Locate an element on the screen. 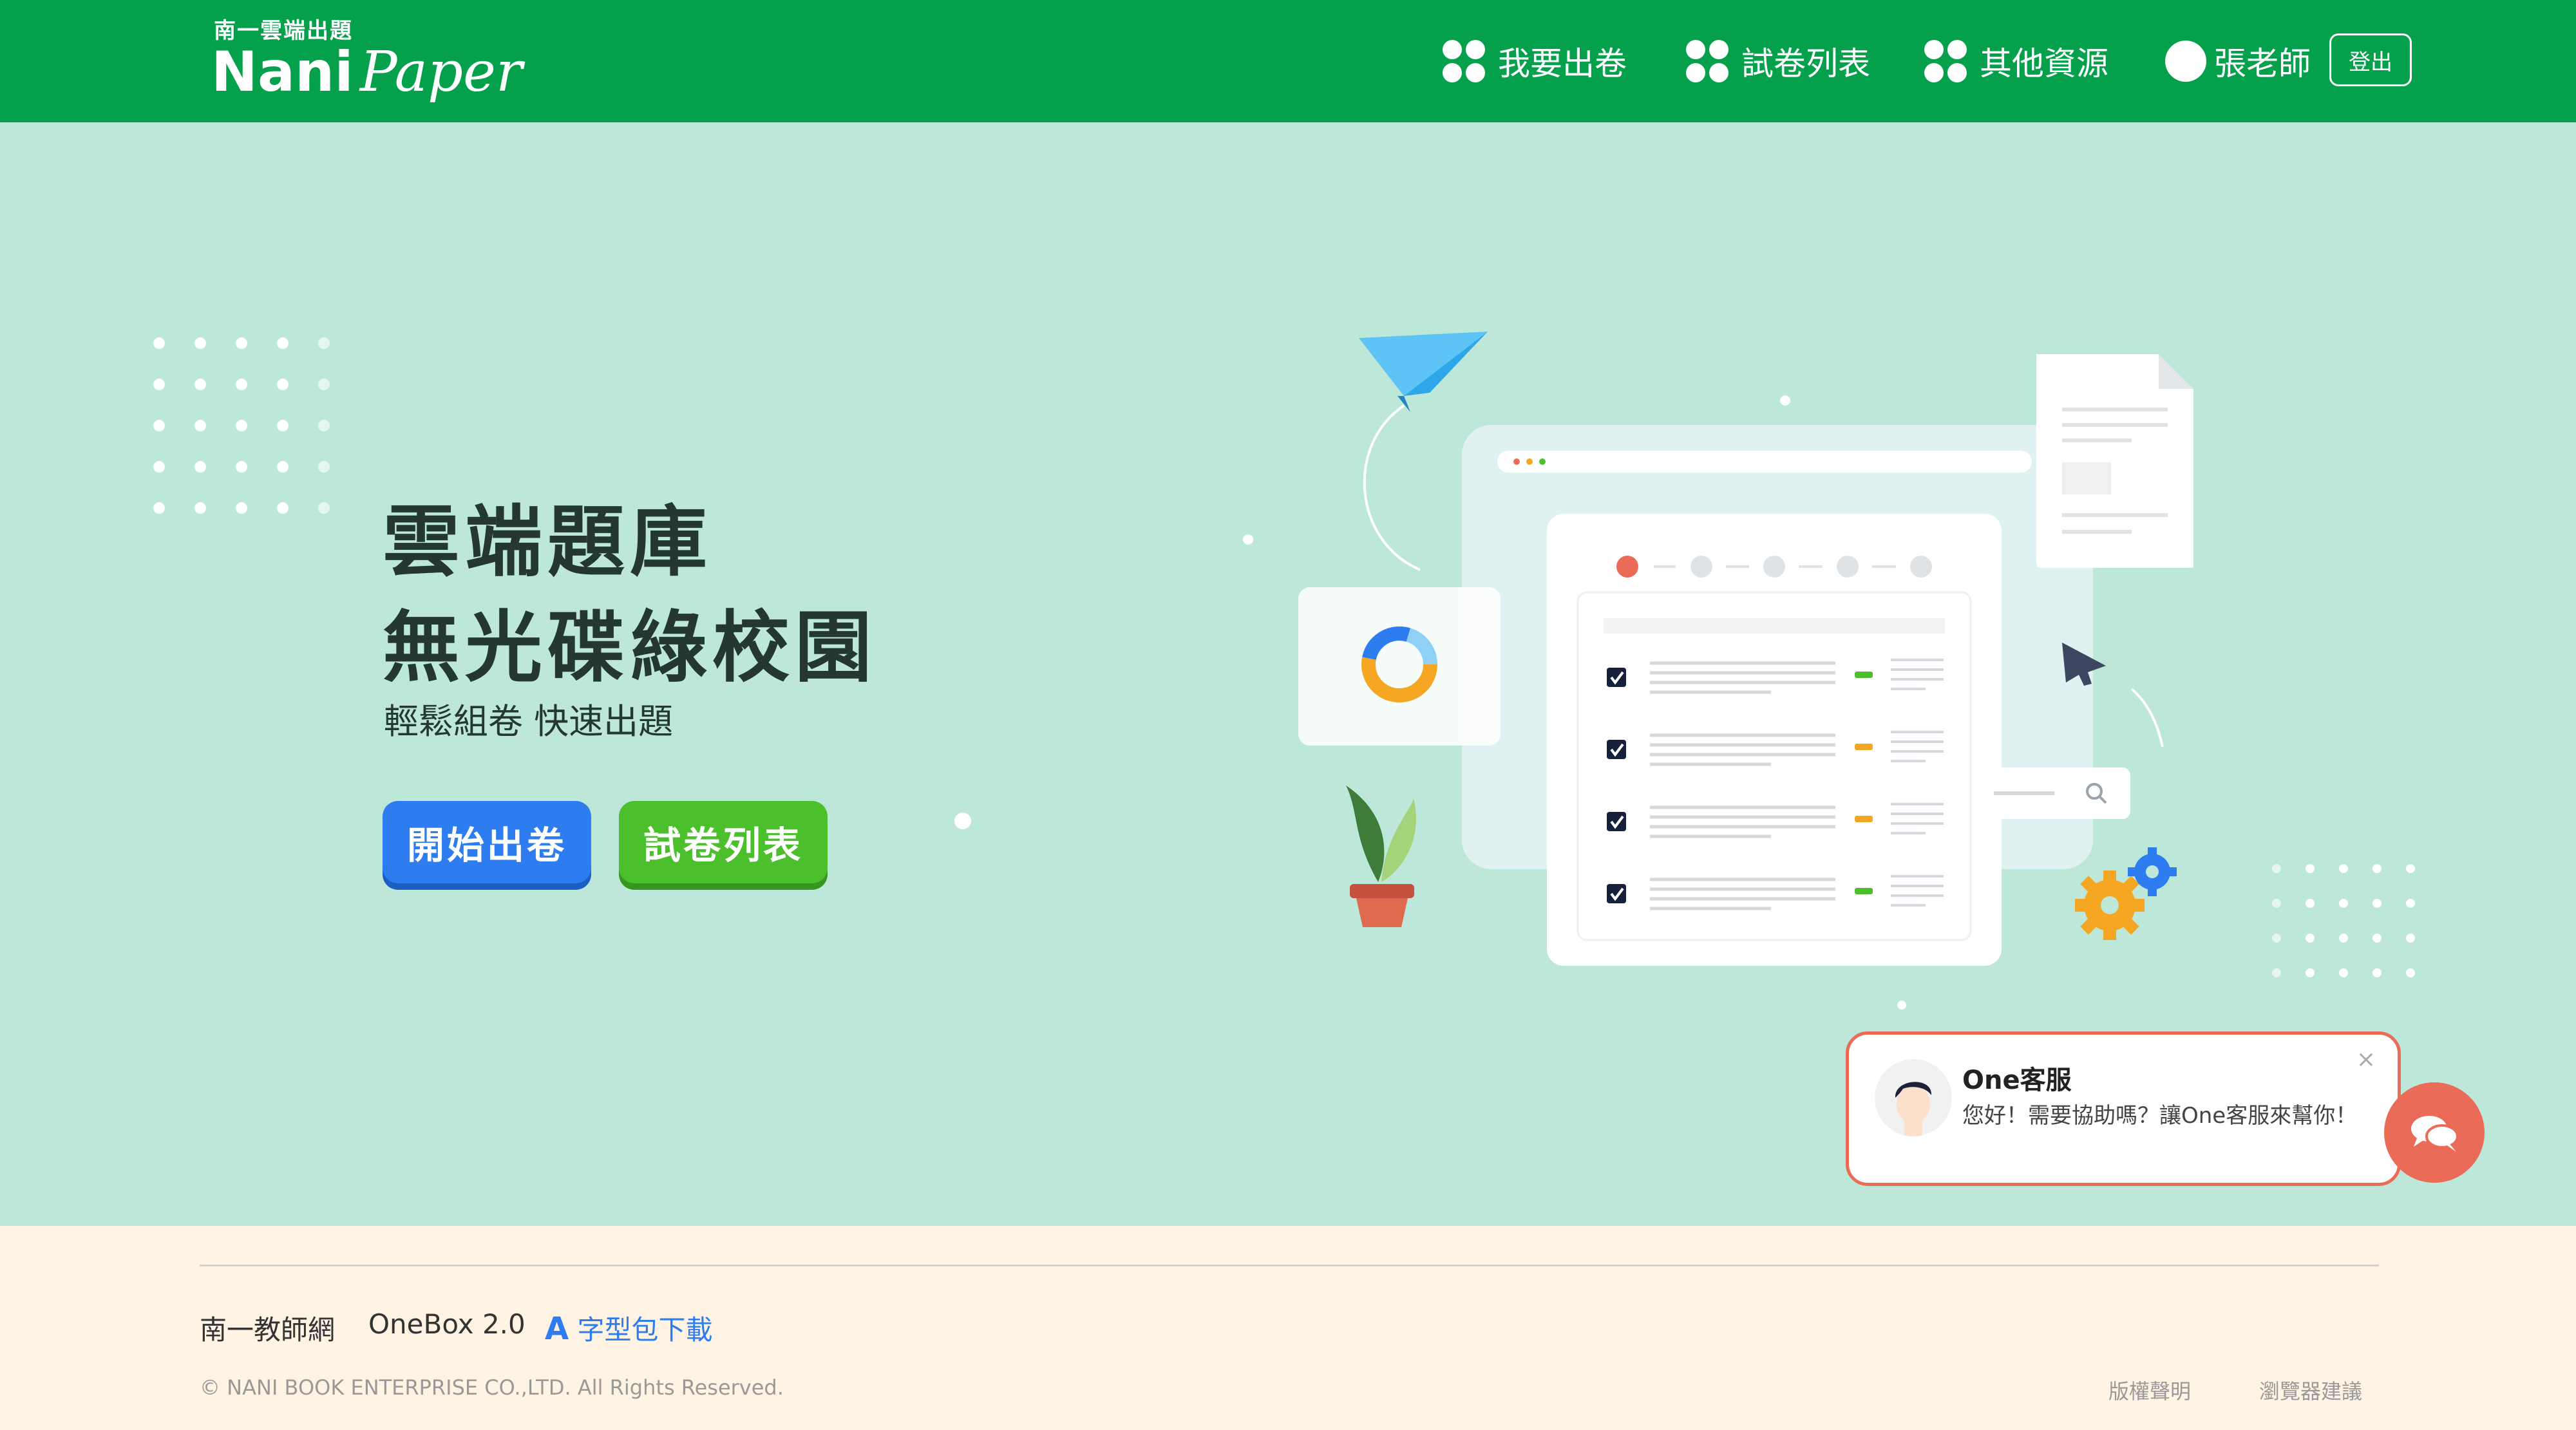 This screenshot has width=2576, height=1430. footer-link-copyright: 版權聲明 is located at coordinates (2149, 1390).